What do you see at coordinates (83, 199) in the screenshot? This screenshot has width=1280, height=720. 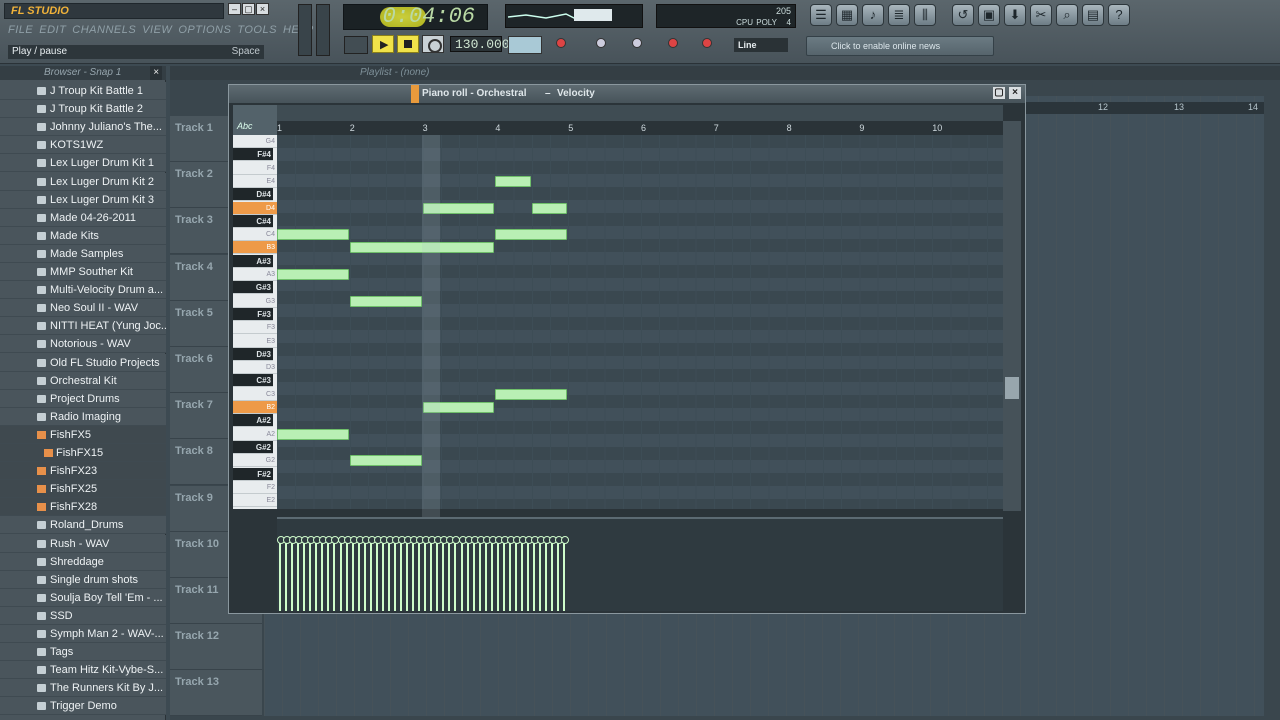 I see `browser-item: Lex Luger Drum Kit 3` at bounding box center [83, 199].